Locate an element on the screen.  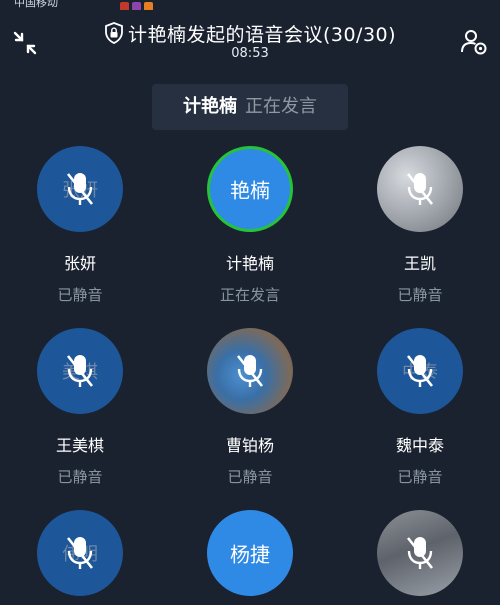
avatar: 中泰 is located at coordinates (420, 371).